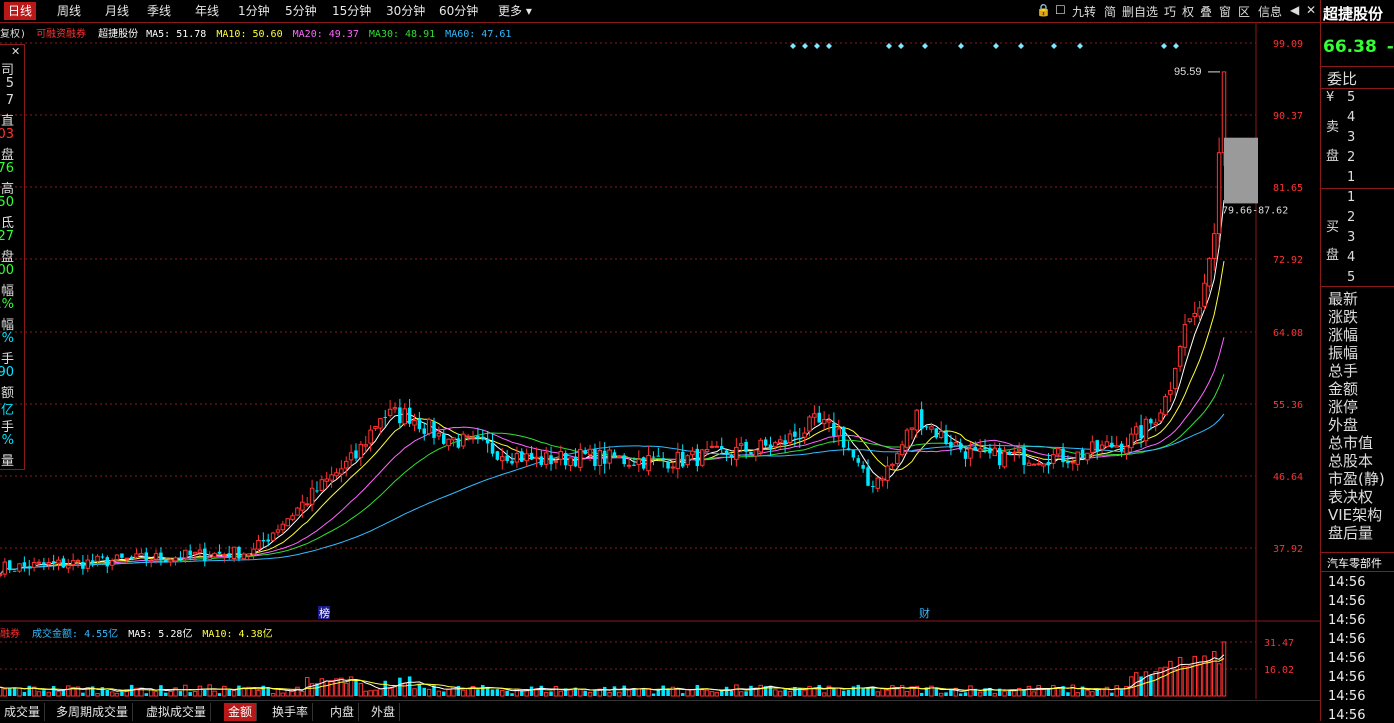 Image resolution: width=1394 pixels, height=723 pixels. What do you see at coordinates (324, 613) in the screenshot?
I see `event-marker-bang: 榜` at bounding box center [324, 613].